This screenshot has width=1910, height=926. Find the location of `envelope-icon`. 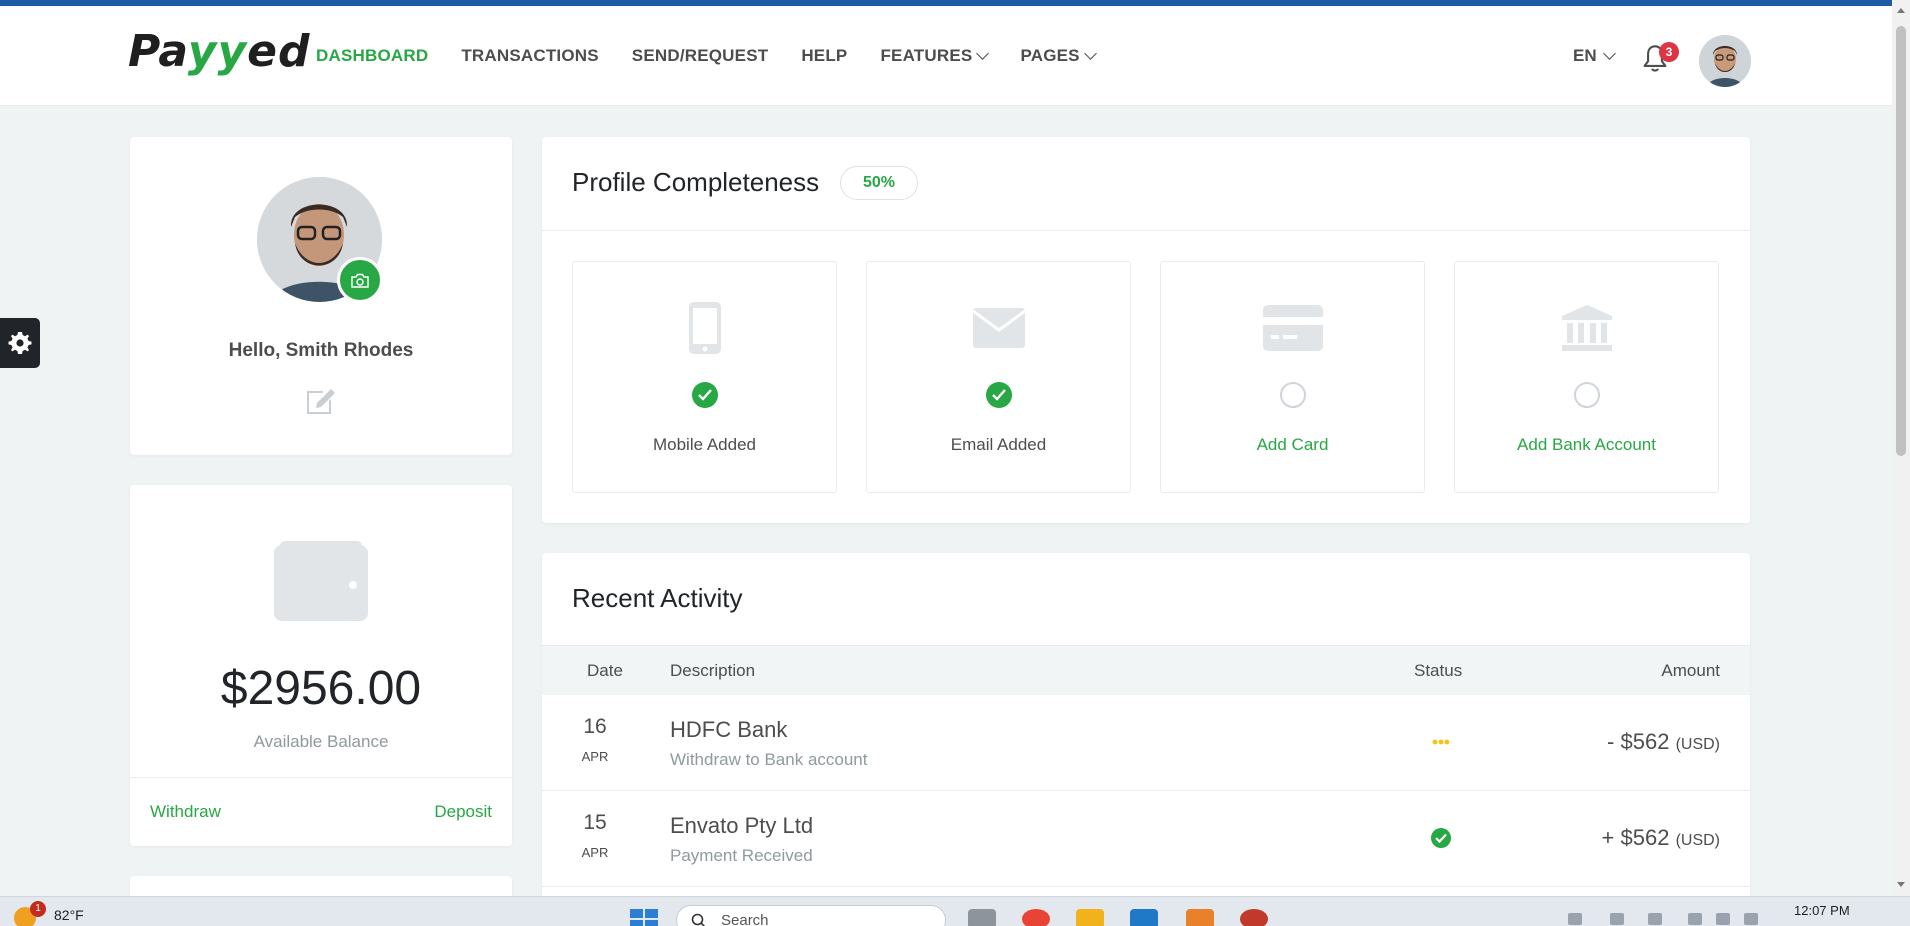

envelope-icon is located at coordinates (998, 328).